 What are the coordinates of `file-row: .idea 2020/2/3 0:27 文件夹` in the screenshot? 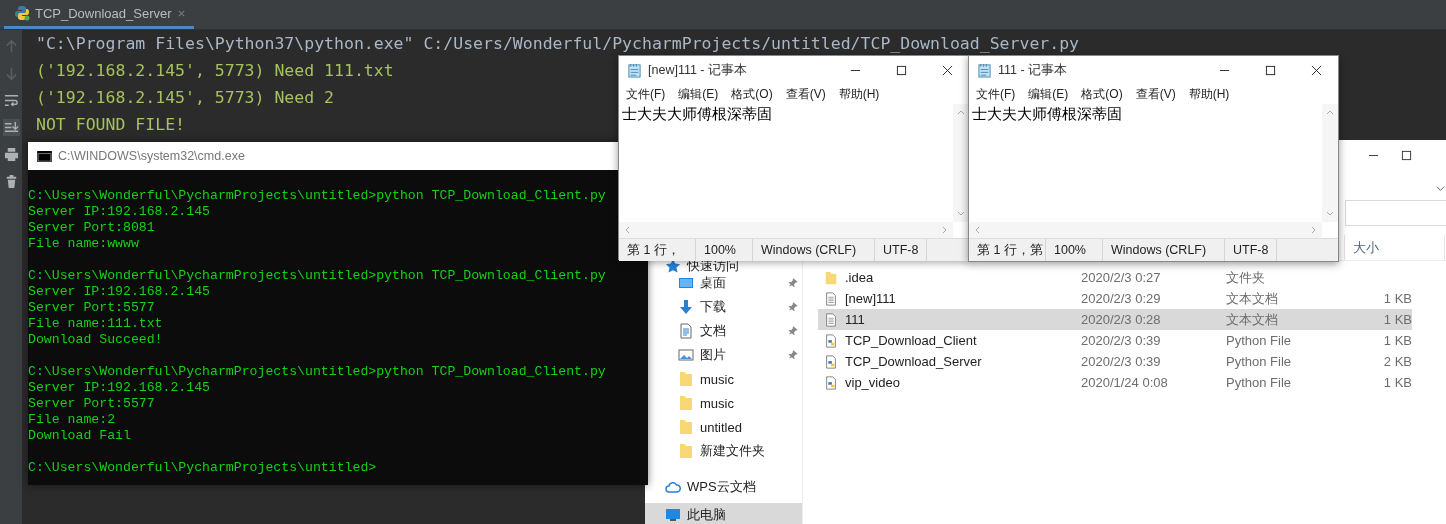 It's located at (1115, 277).